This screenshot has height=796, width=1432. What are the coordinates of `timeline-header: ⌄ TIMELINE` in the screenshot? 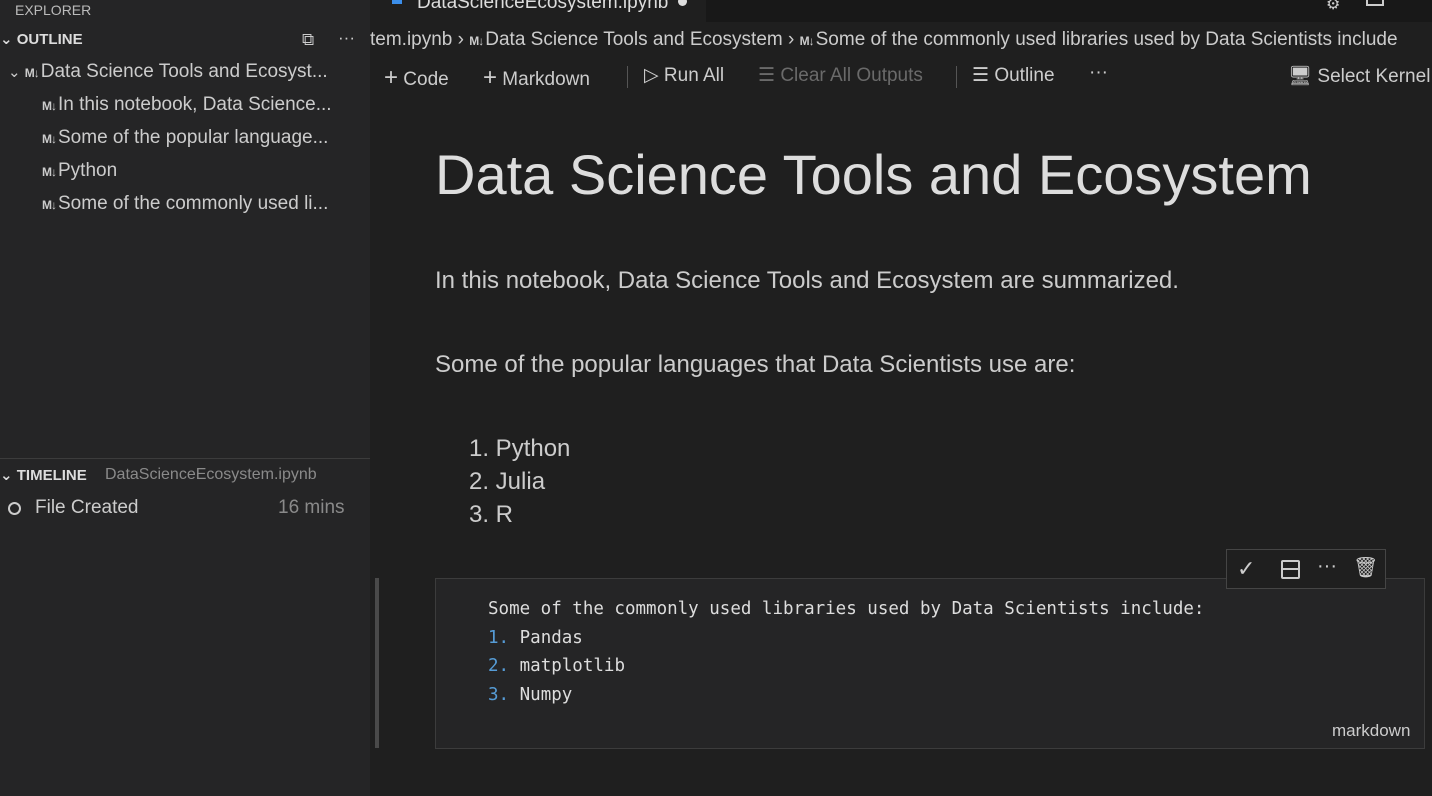 It's located at (43, 475).